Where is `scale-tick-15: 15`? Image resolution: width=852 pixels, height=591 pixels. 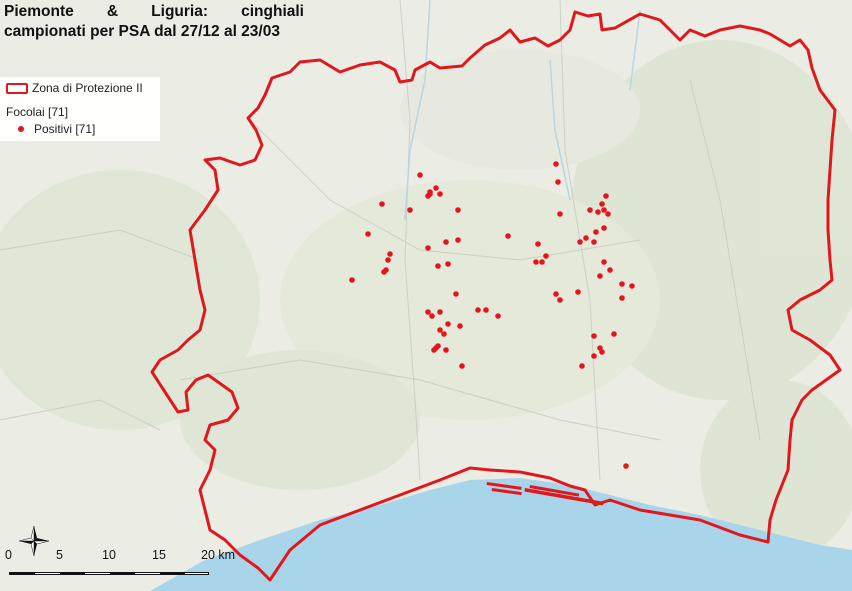 scale-tick-15: 15 is located at coordinates (159, 555).